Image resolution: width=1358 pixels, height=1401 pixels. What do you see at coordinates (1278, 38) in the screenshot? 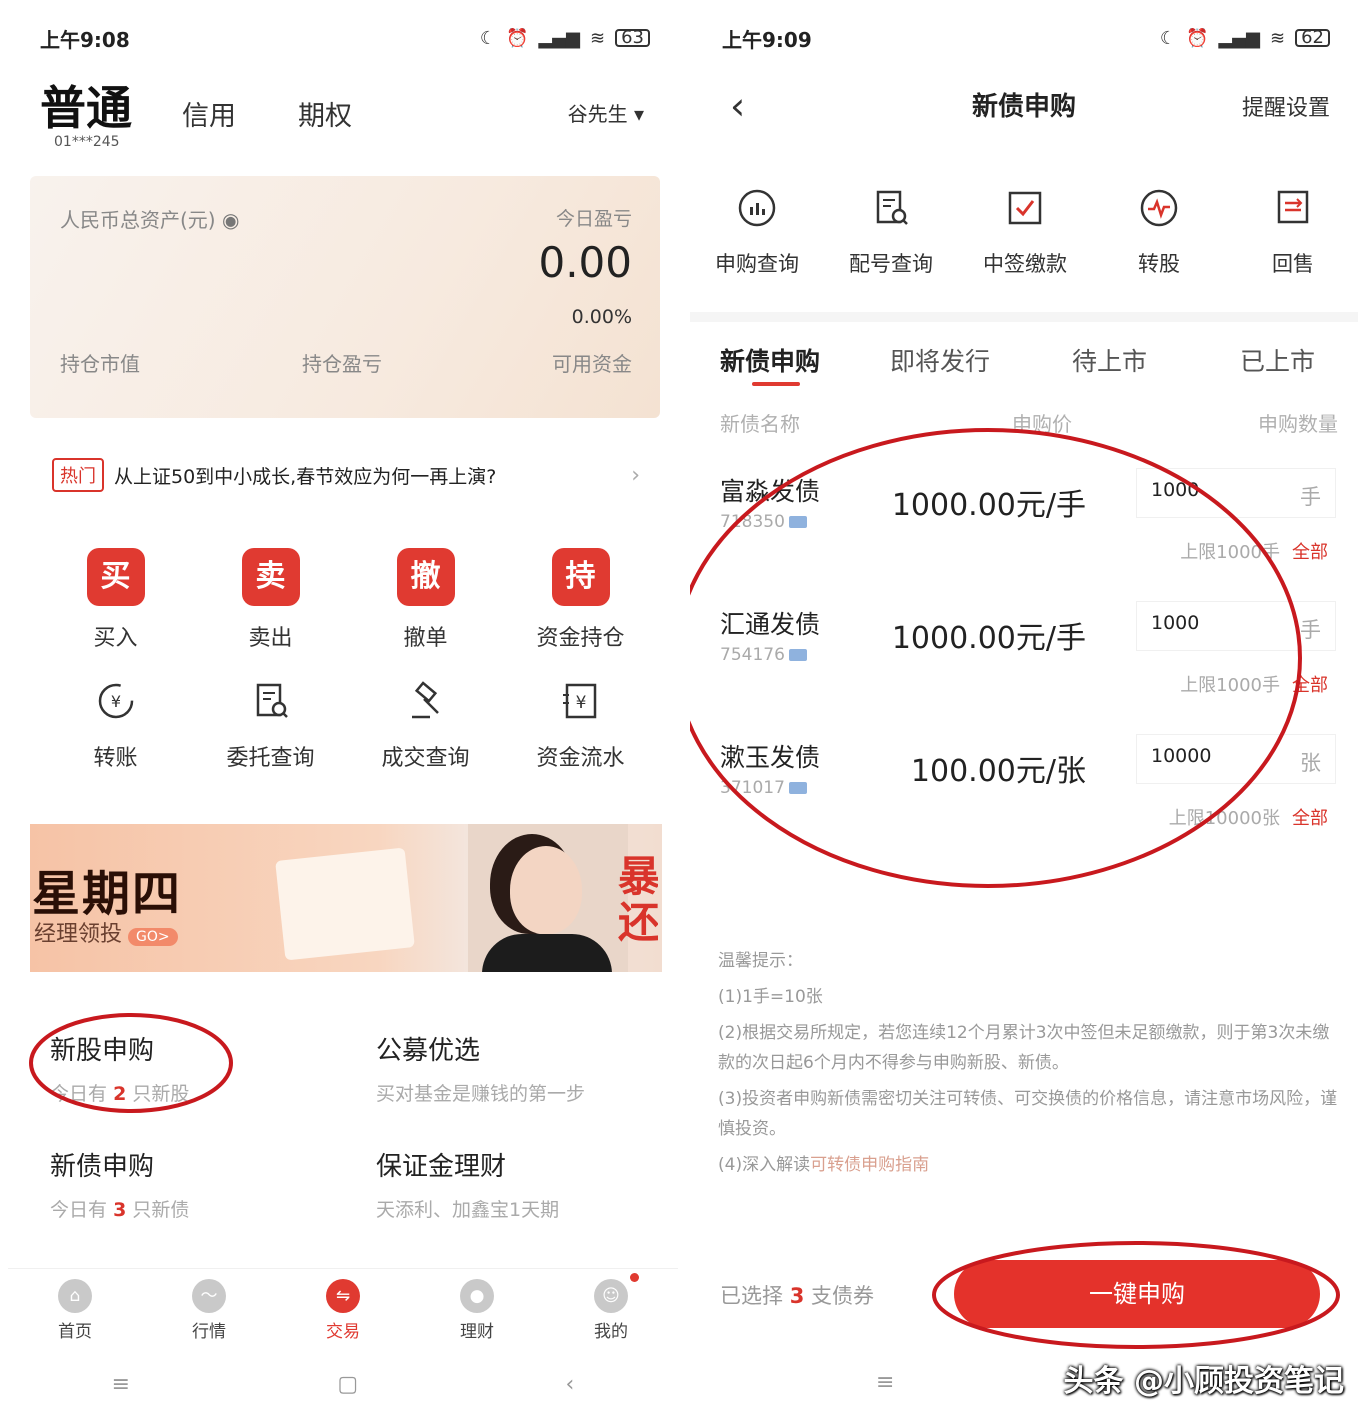
I see `wifi-icon: ≋` at bounding box center [1278, 38].